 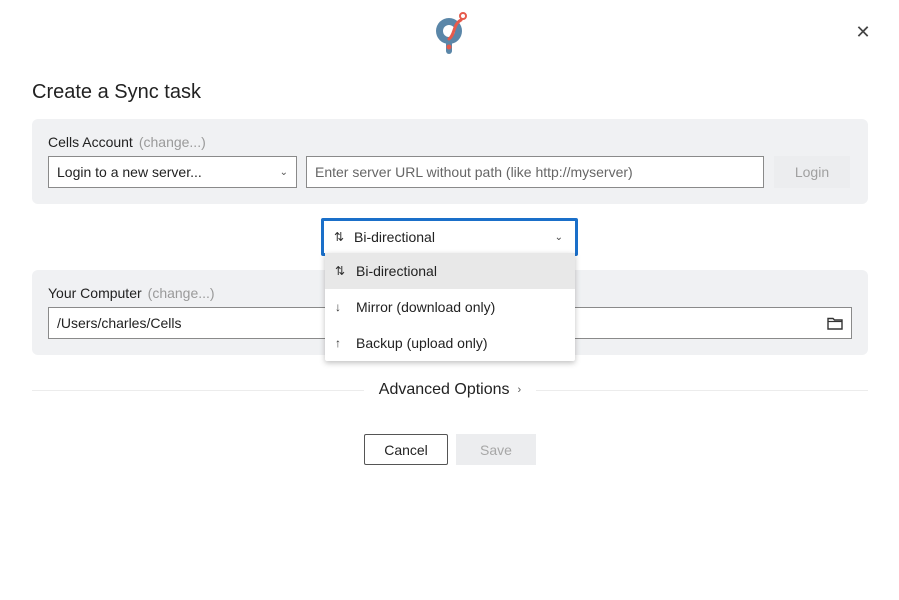 I want to click on sync-direction-select: ⇅ Bi-directional ⌄, so click(x=449, y=237).